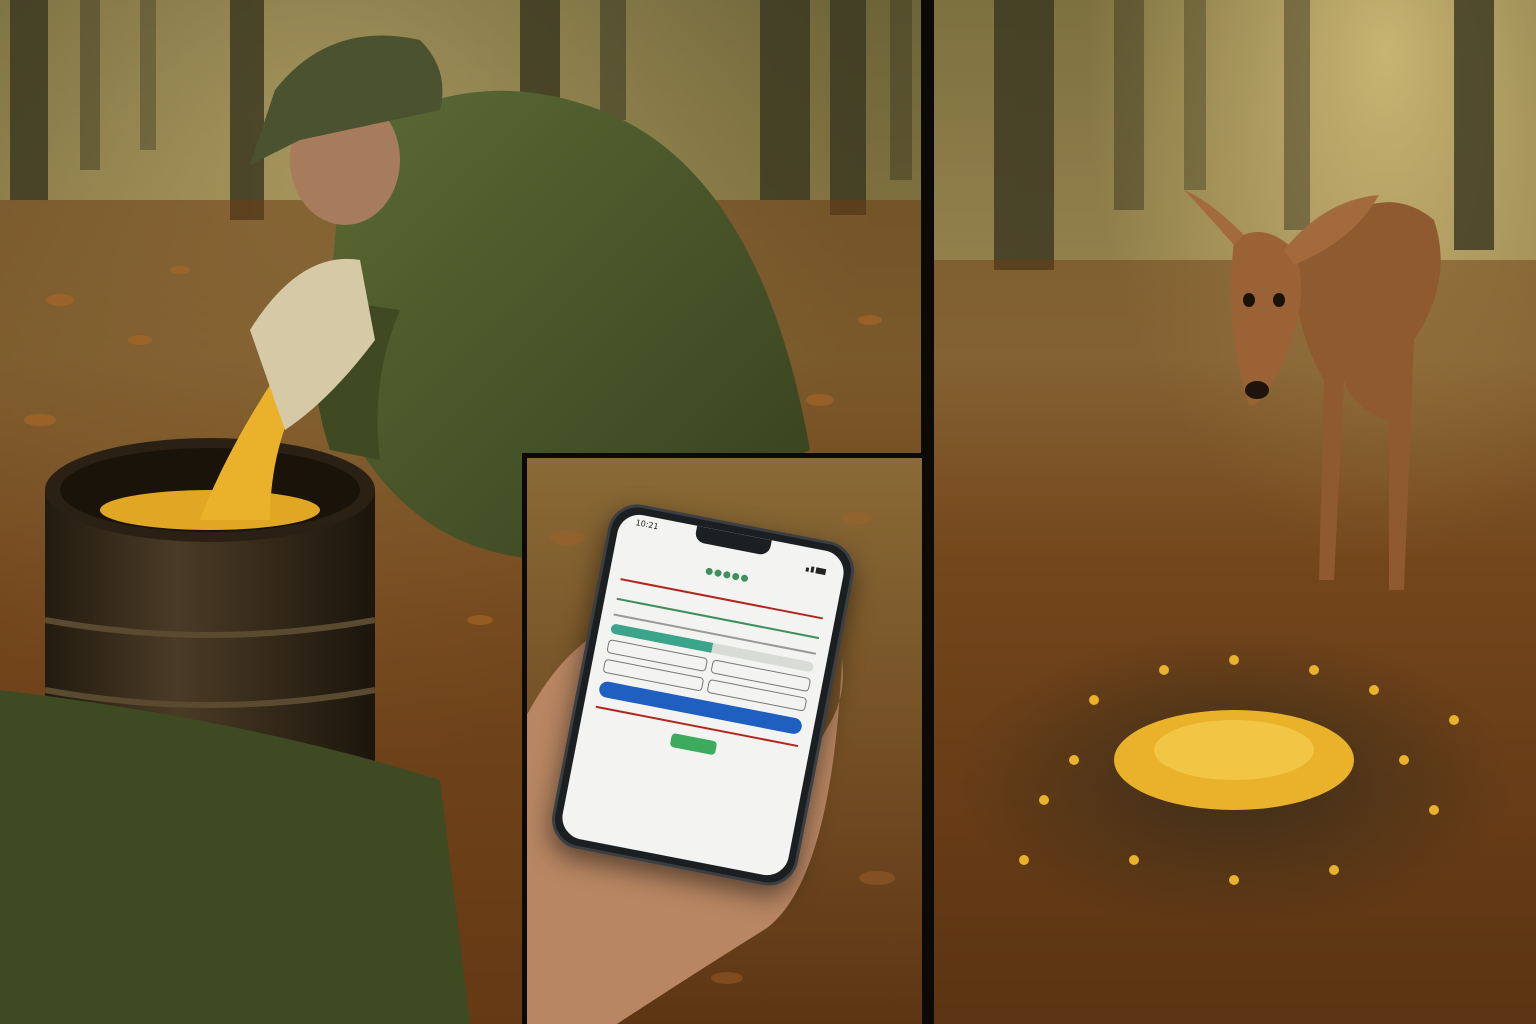  I want to click on rating-dots, so click(727, 573).